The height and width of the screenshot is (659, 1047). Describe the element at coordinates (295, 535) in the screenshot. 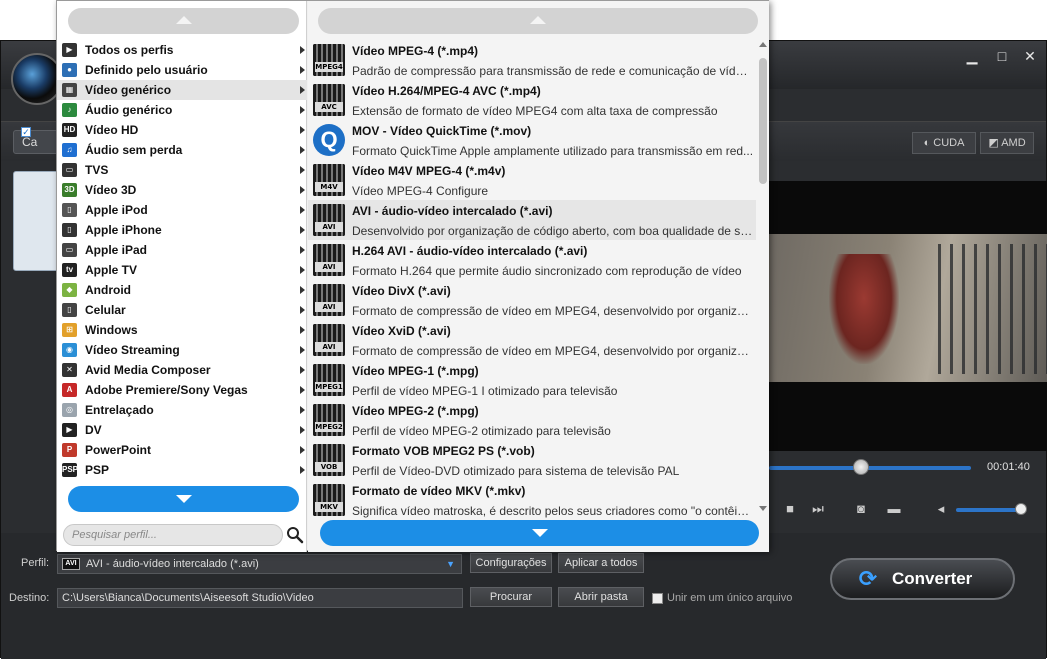

I see `search-icon` at that location.